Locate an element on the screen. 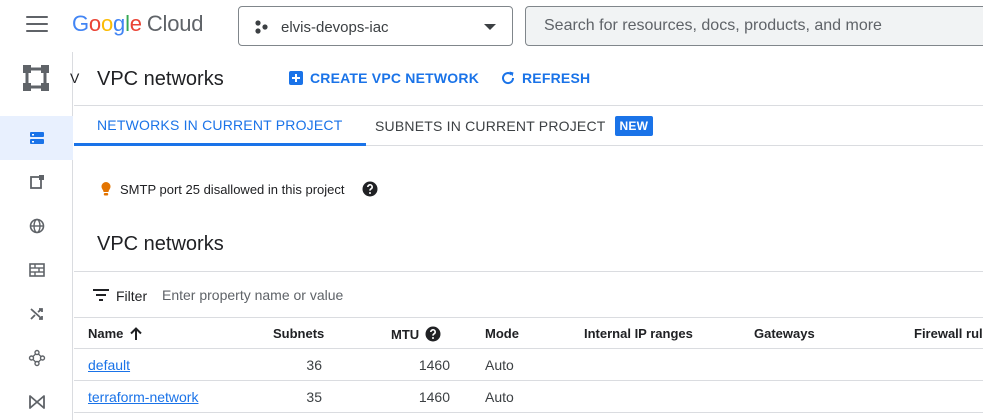 This screenshot has height=420, width=983. column-header-mode: Mode is located at coordinates (502, 333).